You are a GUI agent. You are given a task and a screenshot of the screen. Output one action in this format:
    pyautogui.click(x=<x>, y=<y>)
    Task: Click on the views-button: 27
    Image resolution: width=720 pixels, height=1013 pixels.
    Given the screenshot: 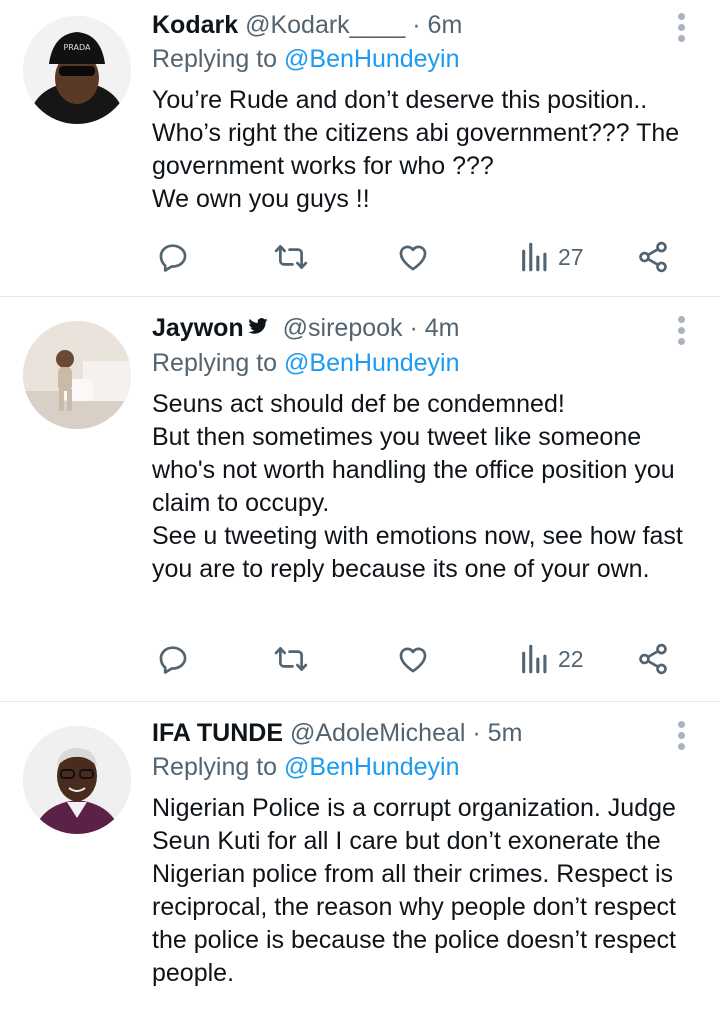 What is the action you would take?
    pyautogui.click(x=551, y=257)
    